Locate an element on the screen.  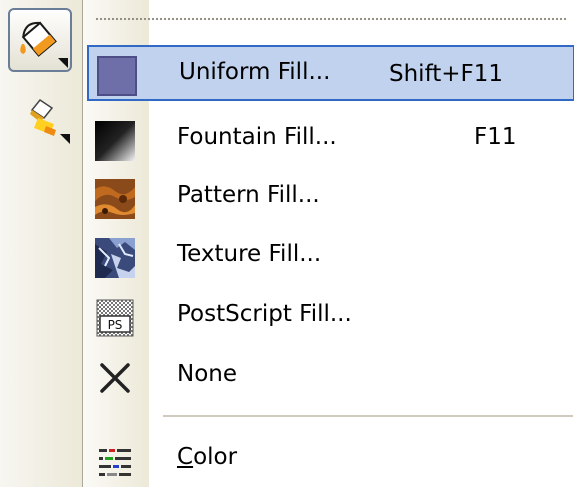
interactive-fill-icon is located at coordinates (50, 121).